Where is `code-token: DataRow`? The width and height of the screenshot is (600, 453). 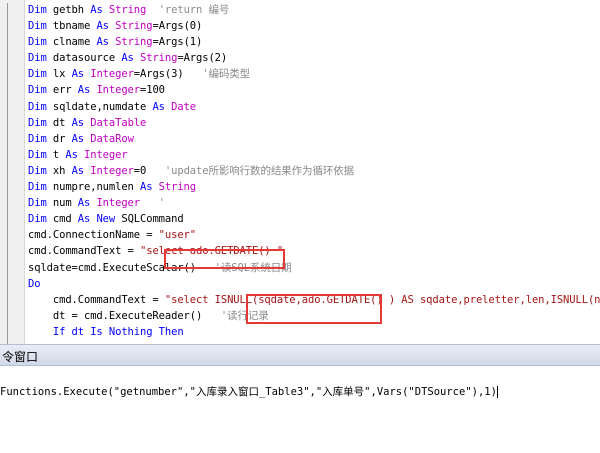
code-token: DataRow is located at coordinates (112, 138).